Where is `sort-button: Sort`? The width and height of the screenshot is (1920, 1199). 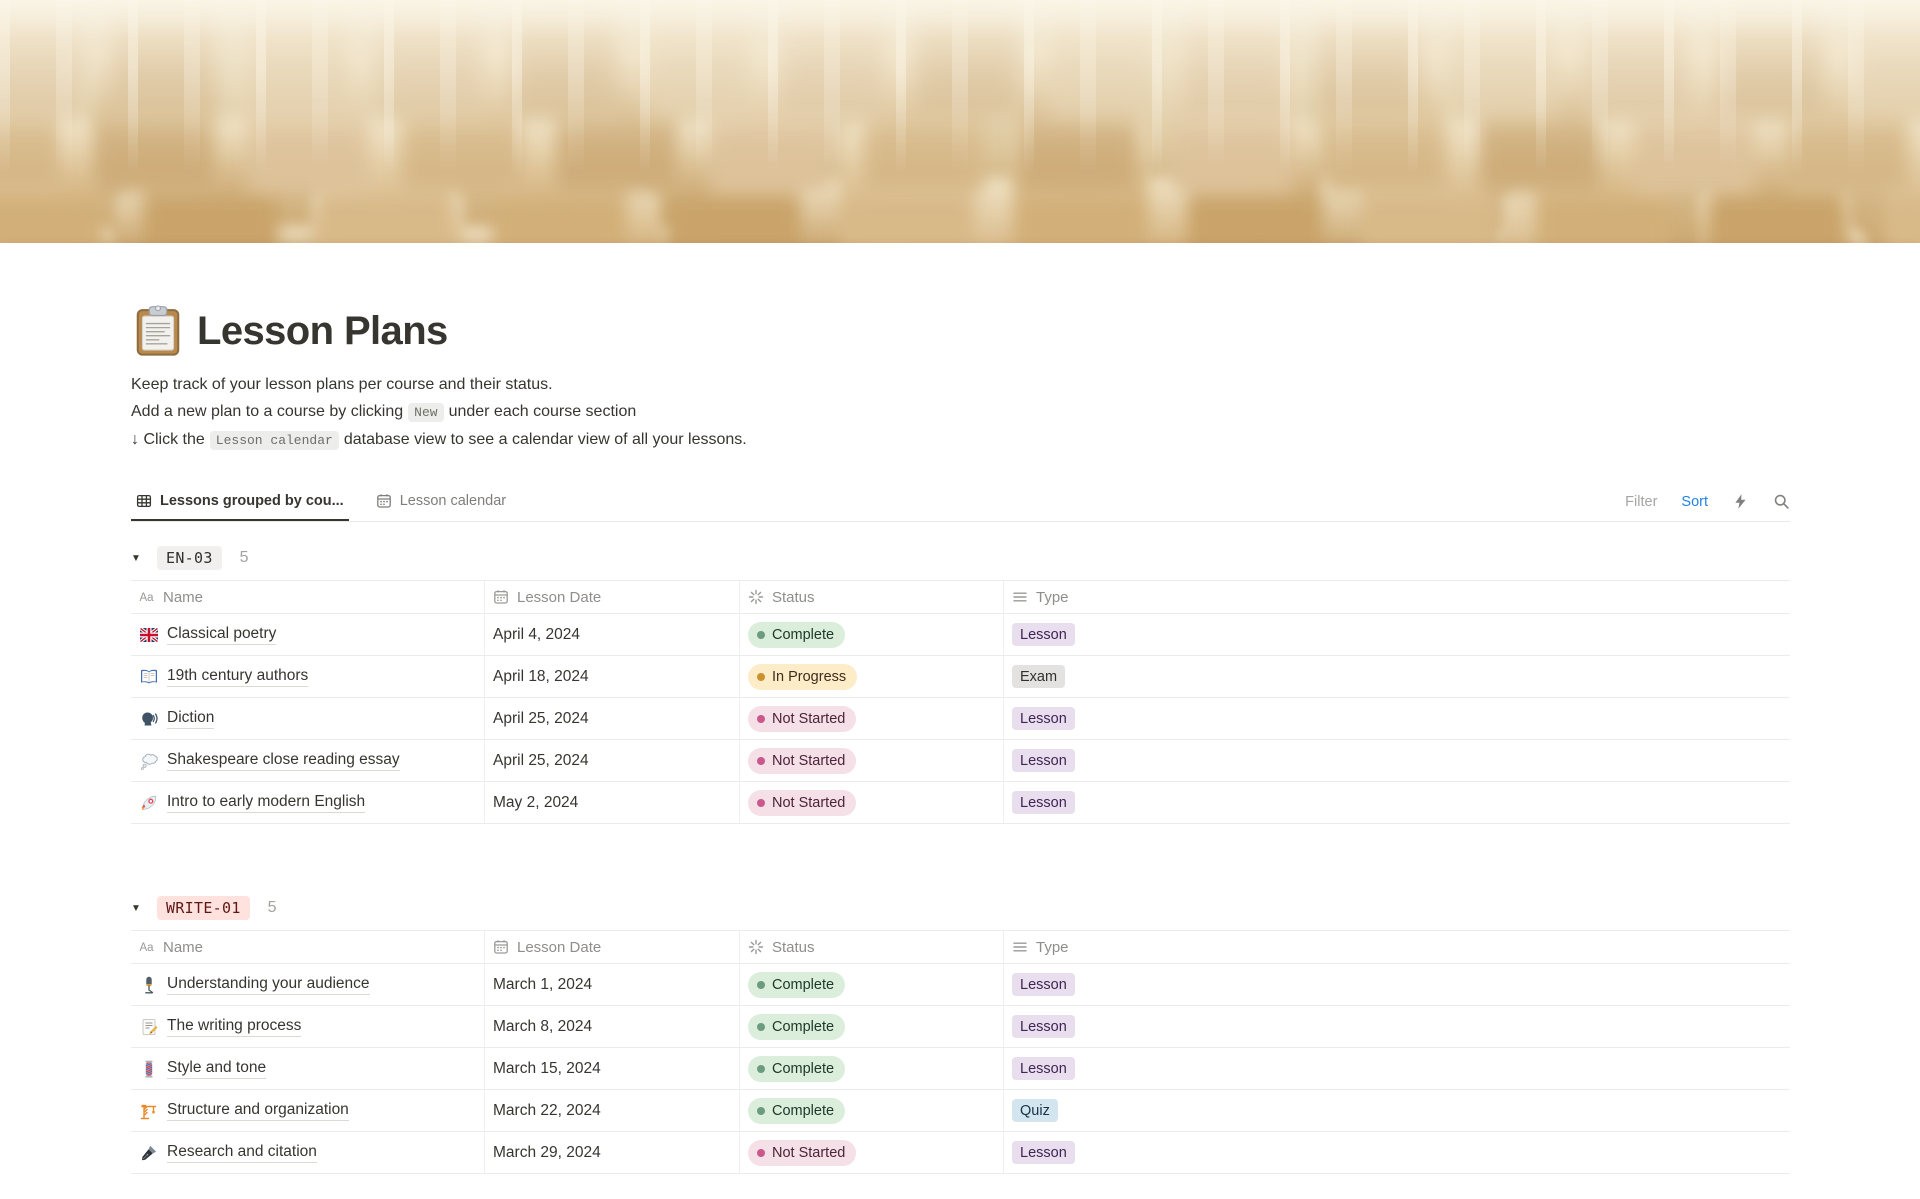 sort-button: Sort is located at coordinates (1694, 502).